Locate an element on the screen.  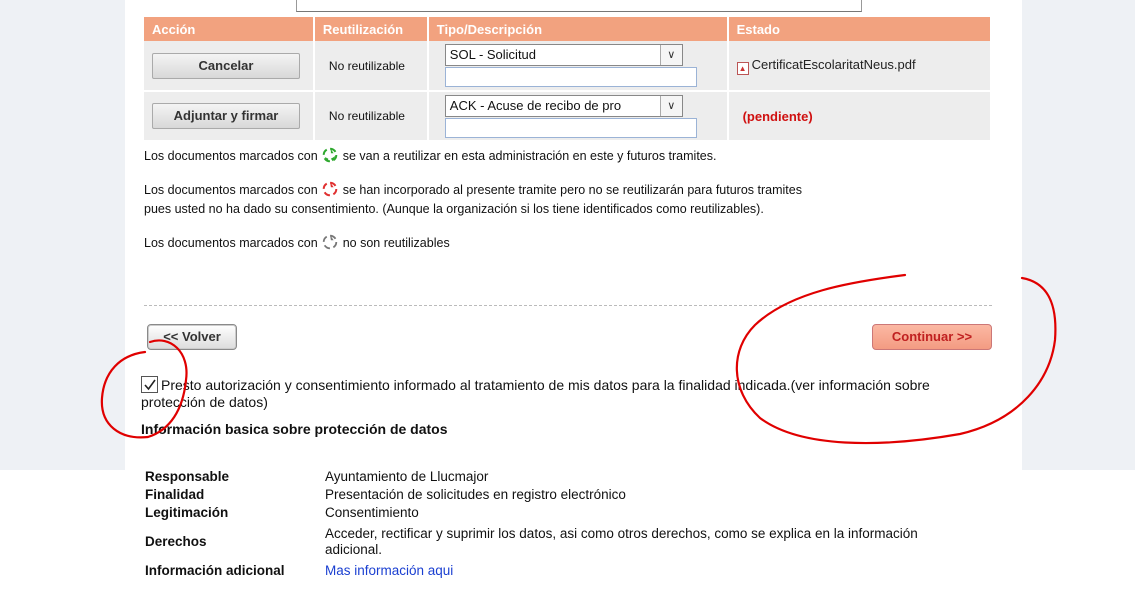
attach-sign-button: Adjuntar y firmar is located at coordinates (226, 116).